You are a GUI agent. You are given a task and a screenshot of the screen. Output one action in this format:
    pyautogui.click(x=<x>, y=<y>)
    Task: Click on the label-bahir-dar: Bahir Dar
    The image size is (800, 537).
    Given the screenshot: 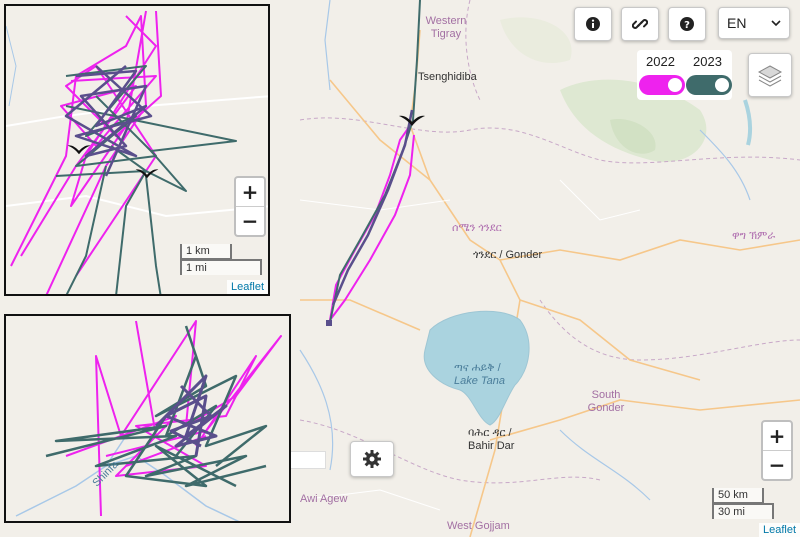 What is the action you would take?
    pyautogui.click(x=491, y=446)
    